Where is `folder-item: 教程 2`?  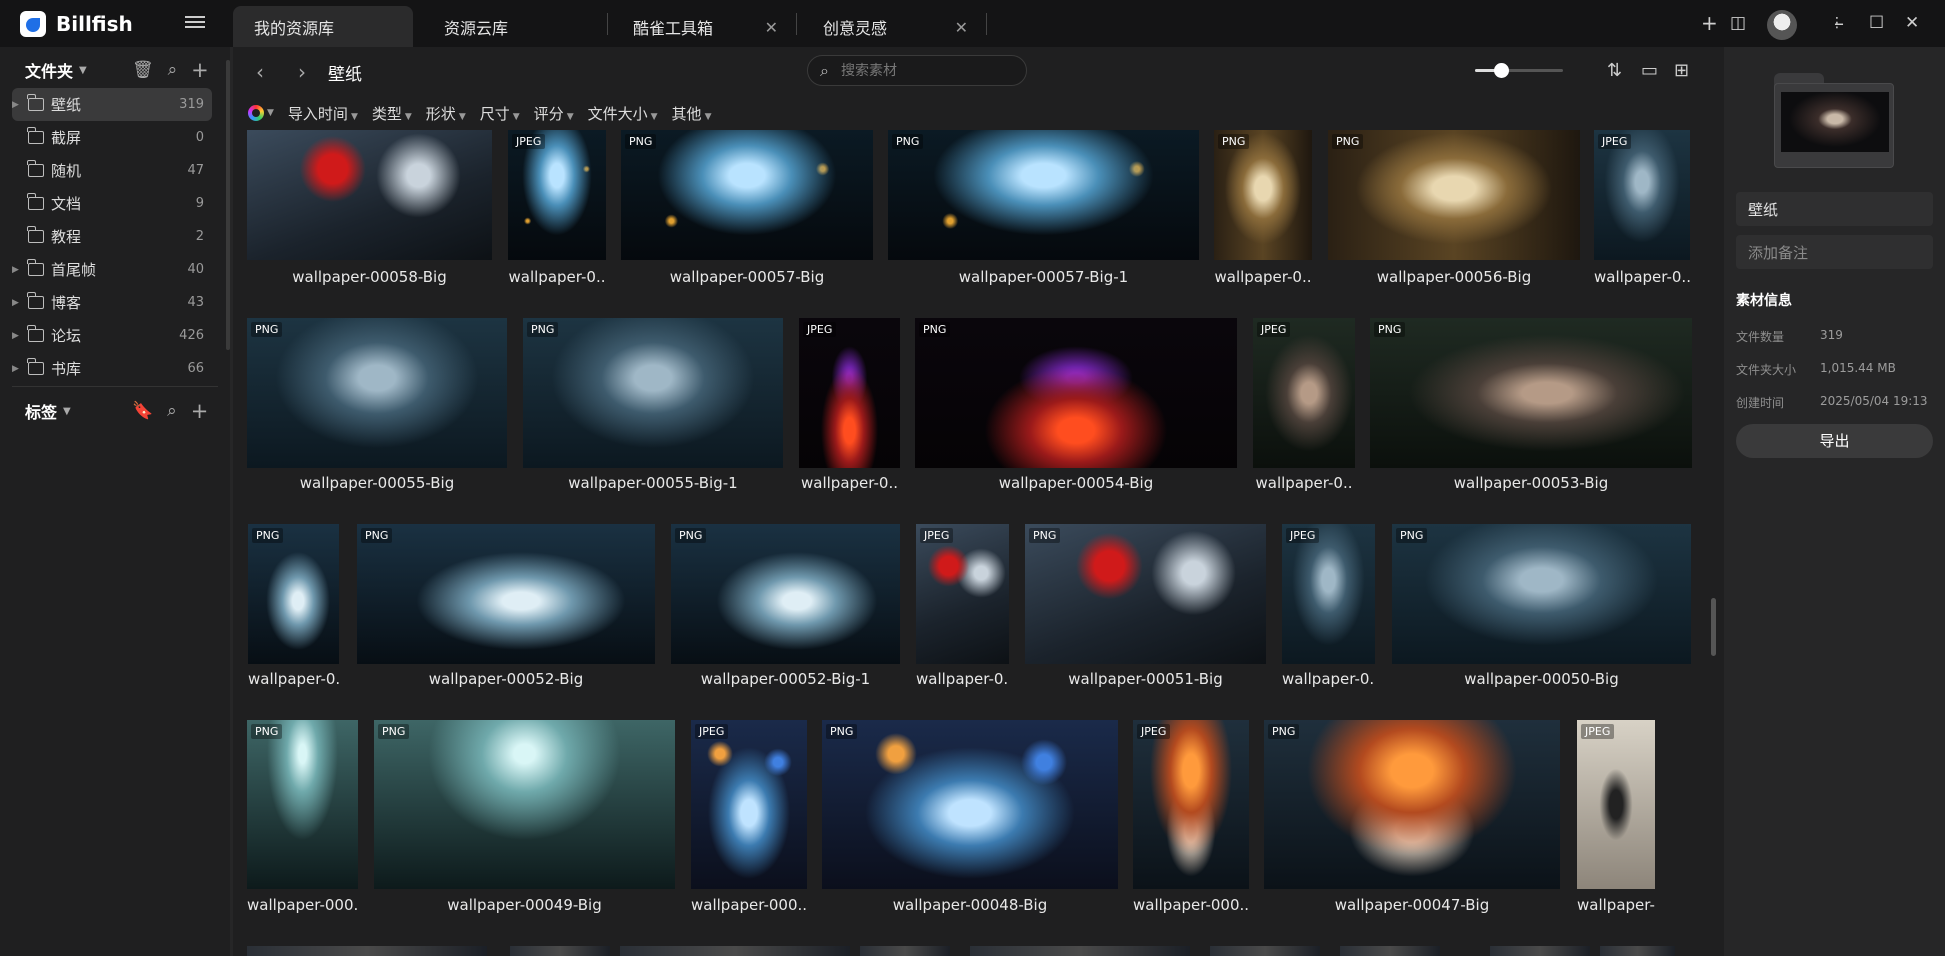
folder-item: 教程 2 is located at coordinates (112, 236).